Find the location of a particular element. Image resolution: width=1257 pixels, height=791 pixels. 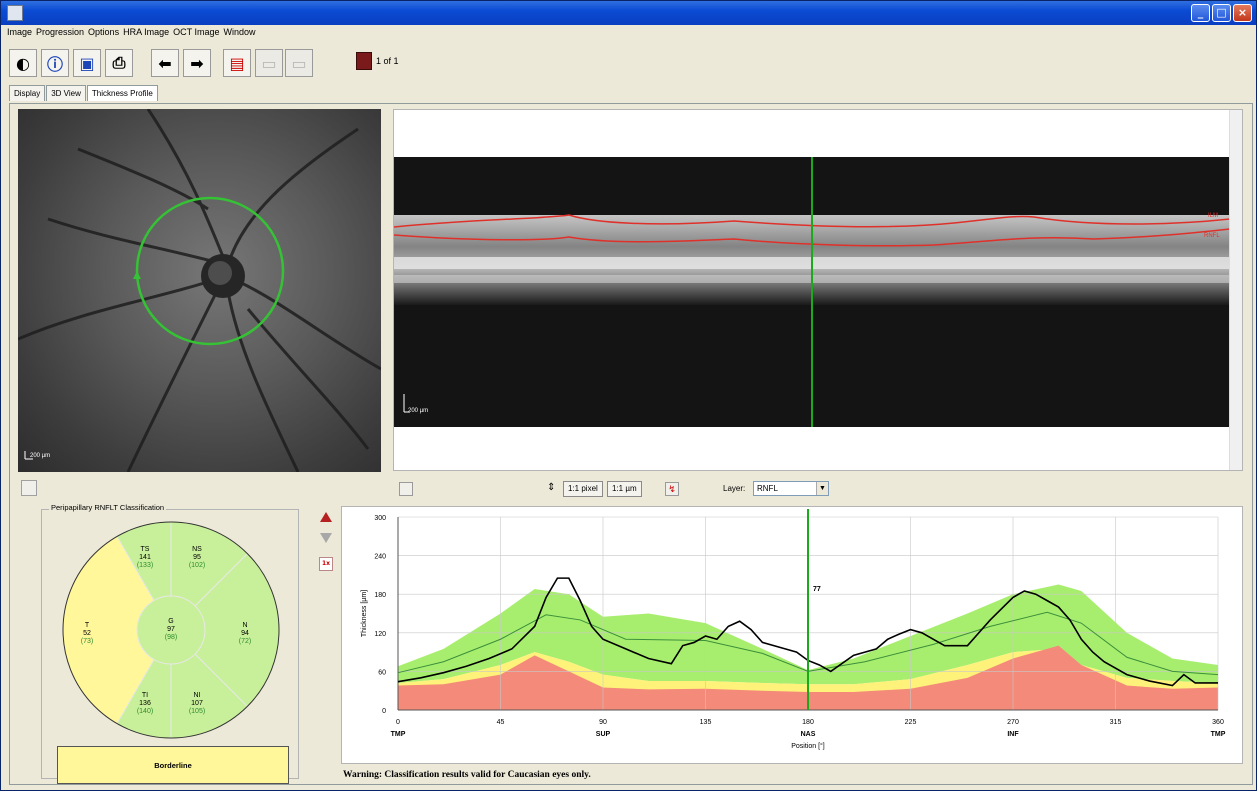

sector-label: NI is located at coordinates (197, 695).